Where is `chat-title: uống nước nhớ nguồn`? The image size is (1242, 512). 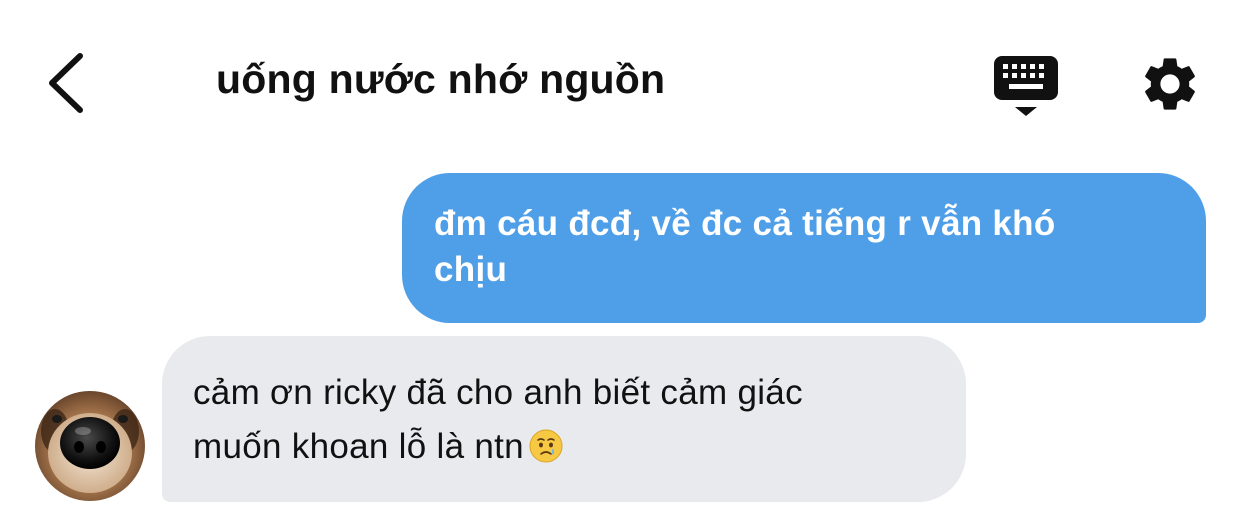
chat-title: uống nước nhớ nguồn is located at coordinates (441, 79).